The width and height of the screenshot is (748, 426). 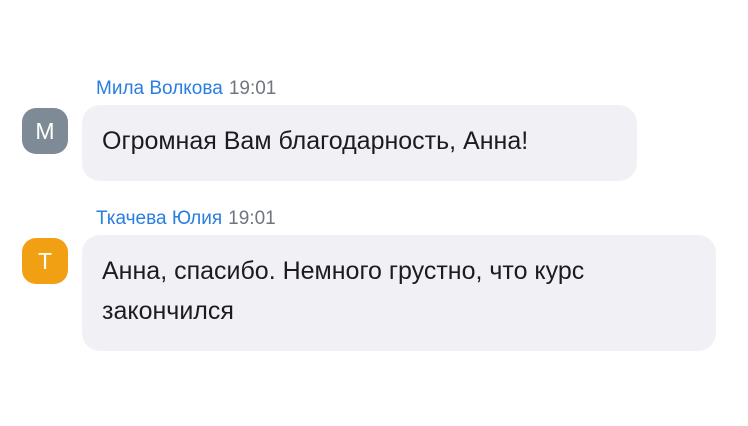 What do you see at coordinates (168, 311) in the screenshot?
I see `message-text-line: закончился` at bounding box center [168, 311].